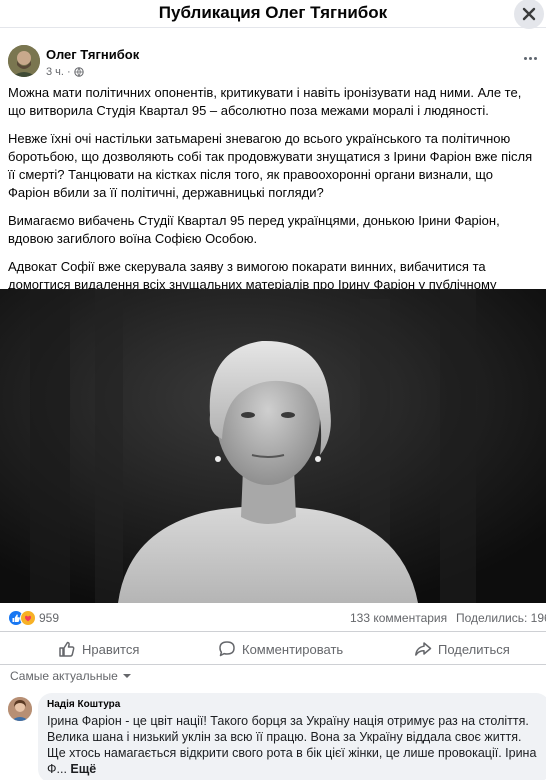  I want to click on comments-count: 133 комментария, so click(398, 618).